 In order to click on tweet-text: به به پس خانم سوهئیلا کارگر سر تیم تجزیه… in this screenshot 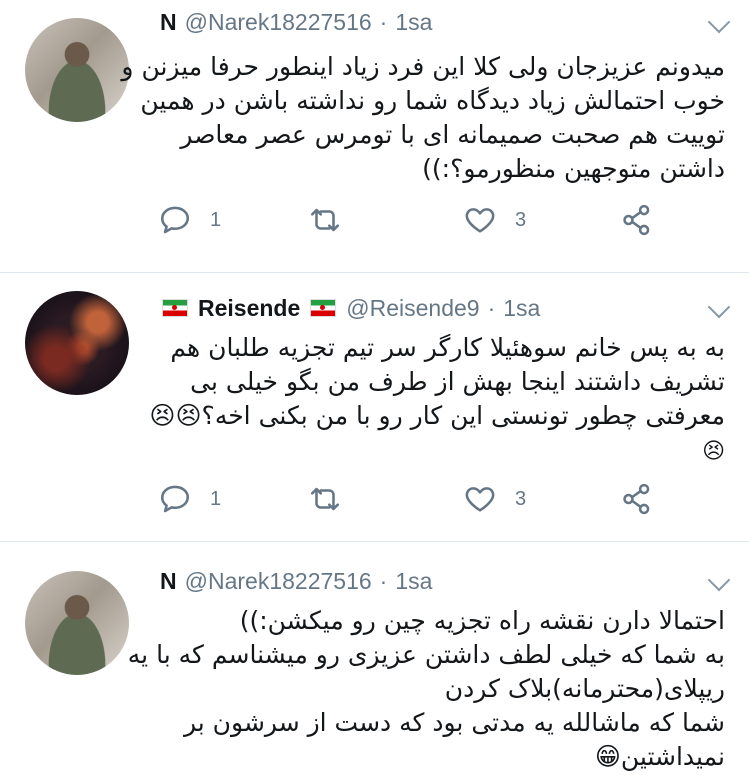, I will do `click(437, 399)`.